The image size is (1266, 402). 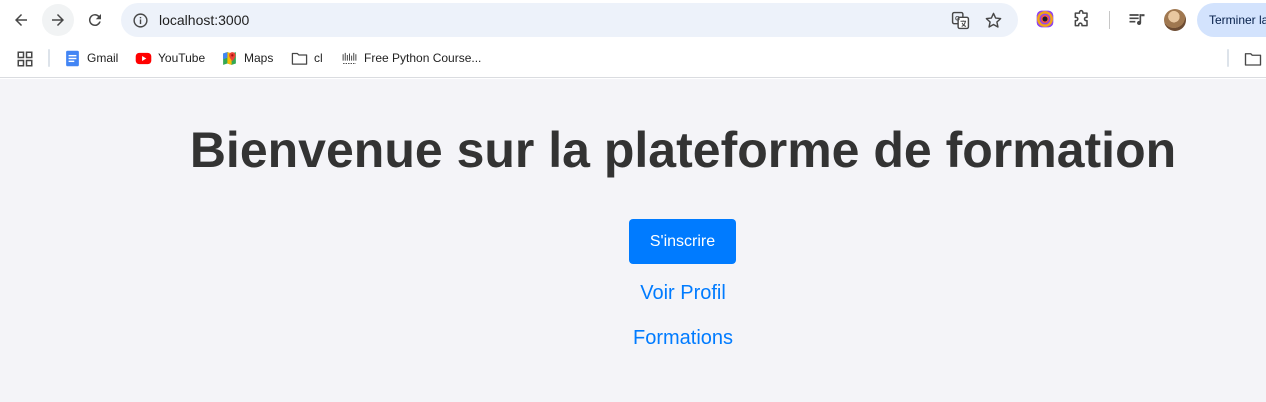 I want to click on extensions-puzzle-icon, so click(x=1082, y=19).